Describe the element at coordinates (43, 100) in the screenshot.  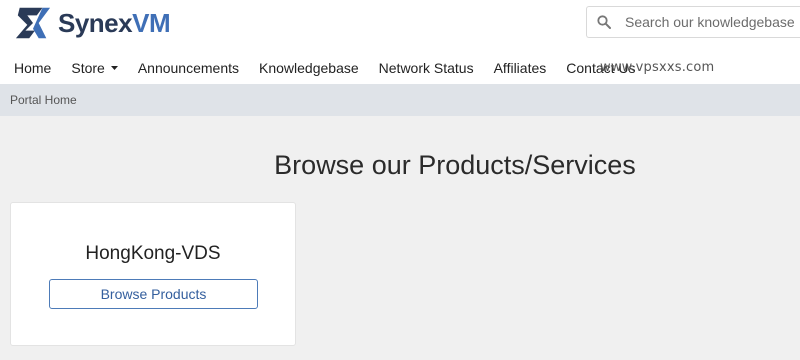
I see `breadcrumb-item-portal-home: Portal Home` at that location.